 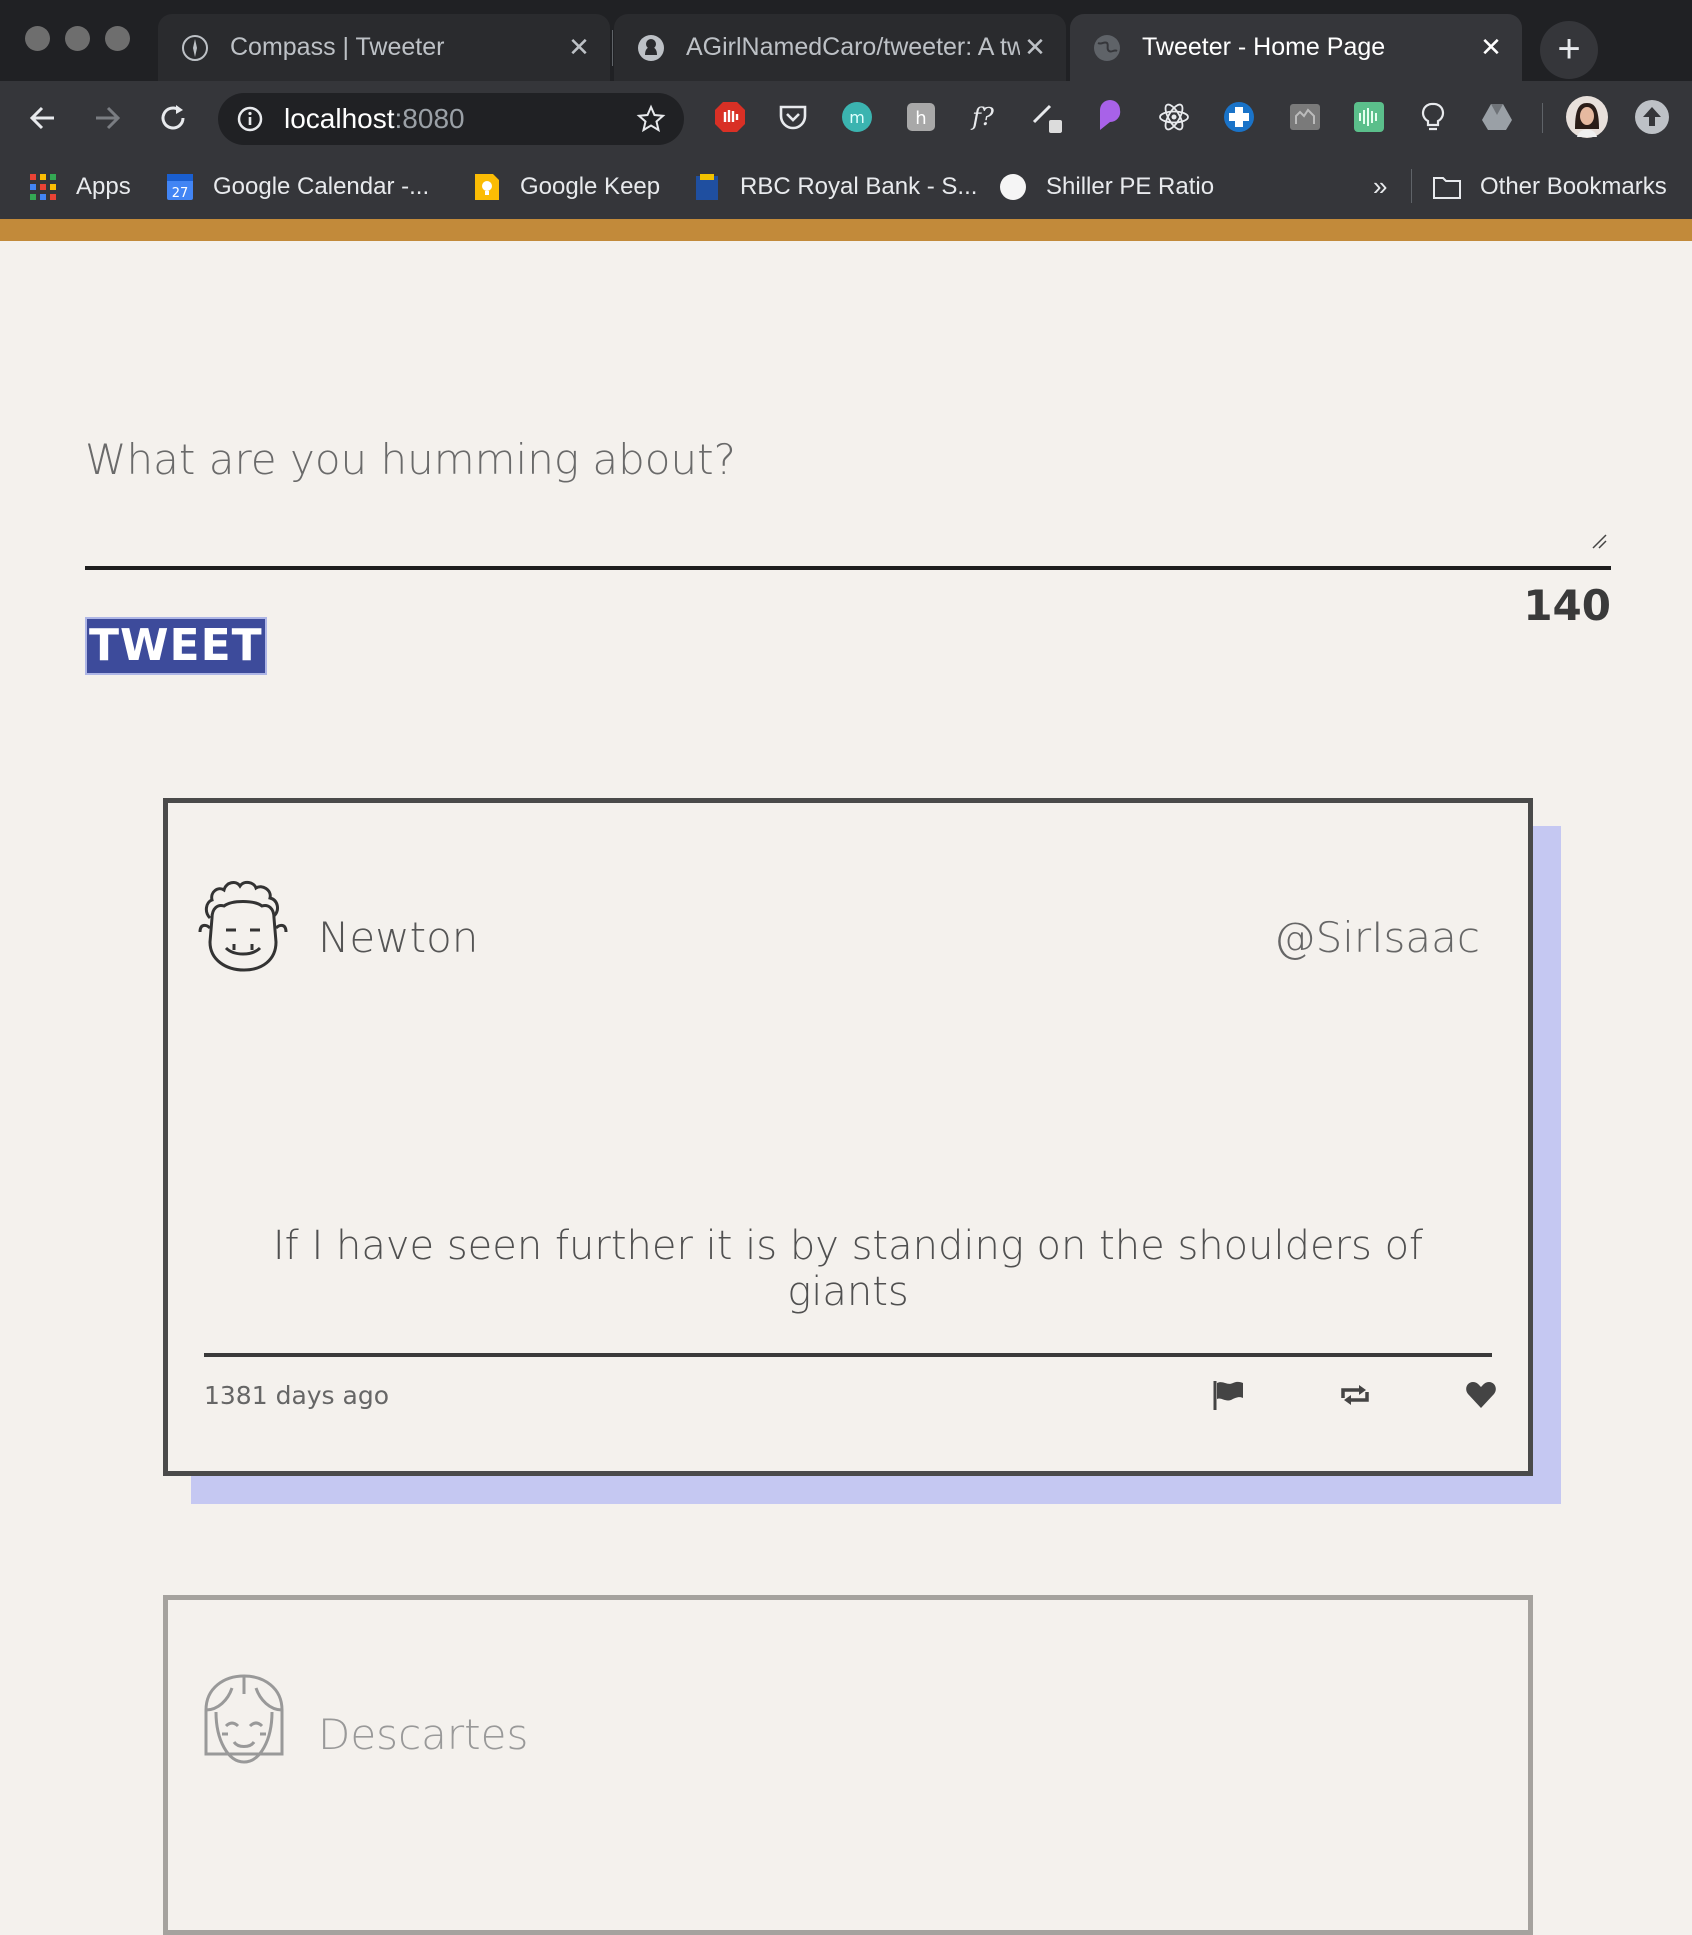 I want to click on author-name: Descartes, so click(x=423, y=1734).